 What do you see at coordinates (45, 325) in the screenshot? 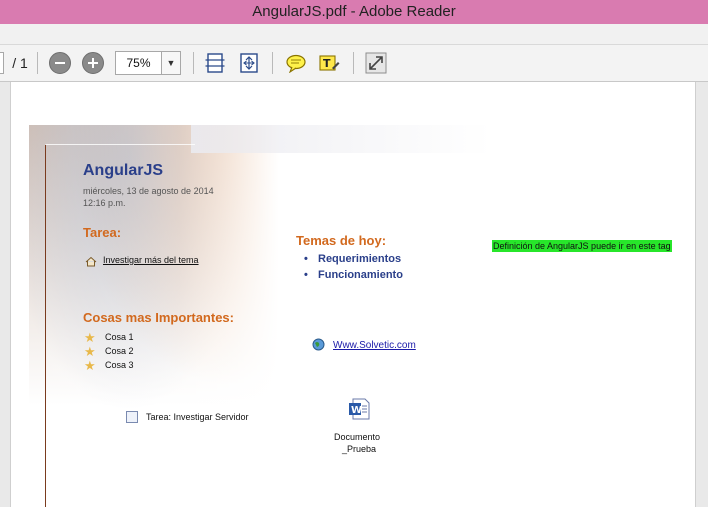
I see `page-margin-line` at bounding box center [45, 325].